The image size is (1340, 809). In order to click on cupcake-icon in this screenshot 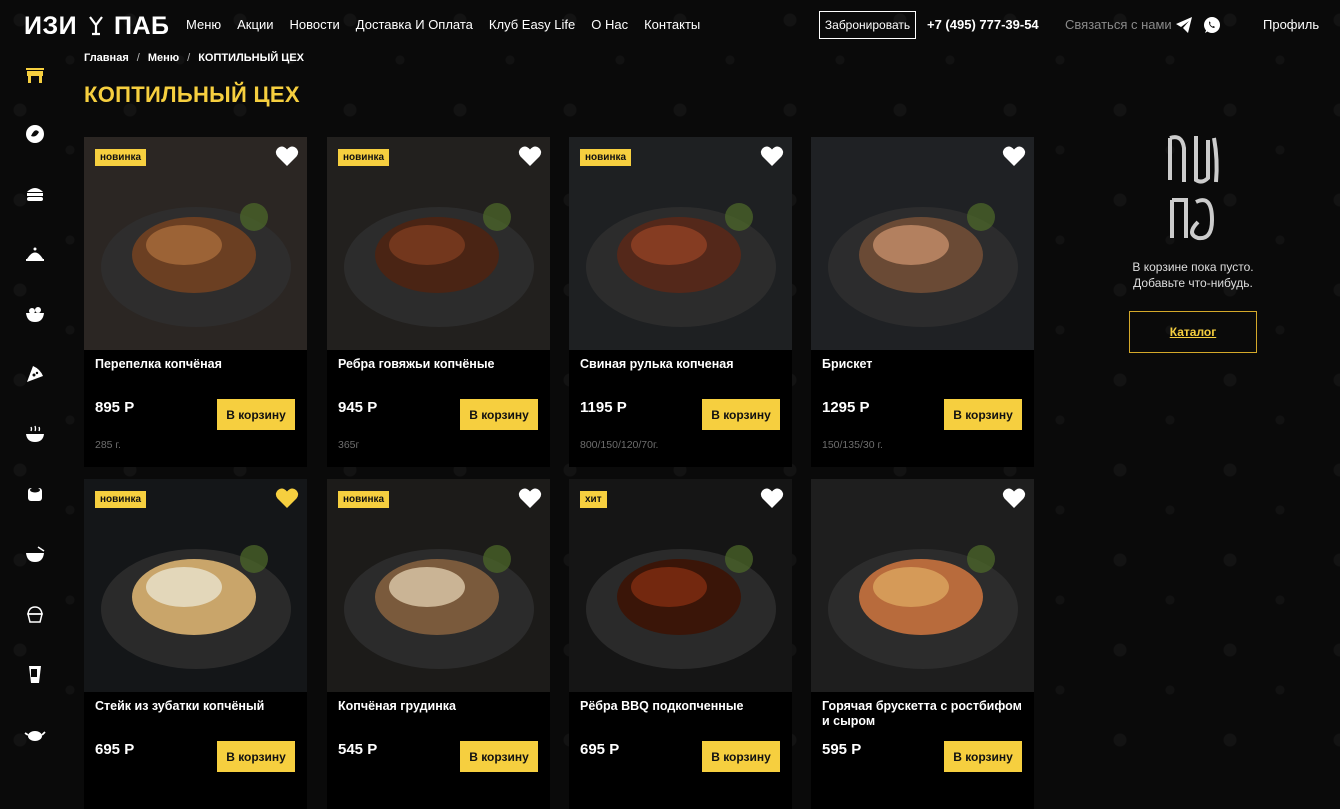, I will do `click(35, 614)`.